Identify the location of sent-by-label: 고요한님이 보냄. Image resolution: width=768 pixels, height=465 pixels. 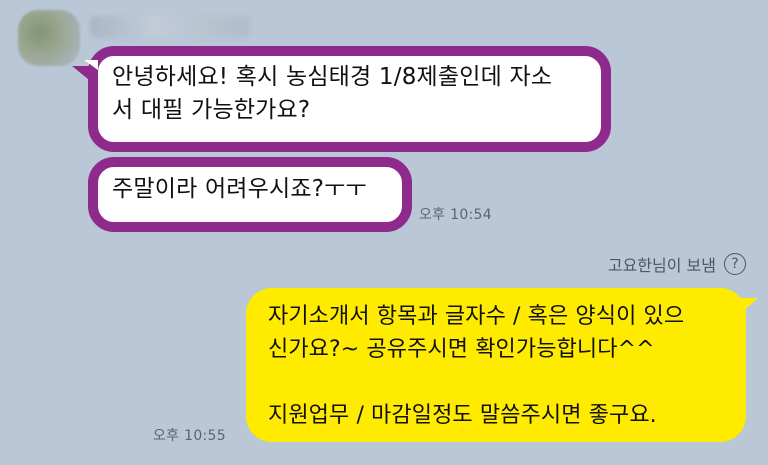
(661, 265).